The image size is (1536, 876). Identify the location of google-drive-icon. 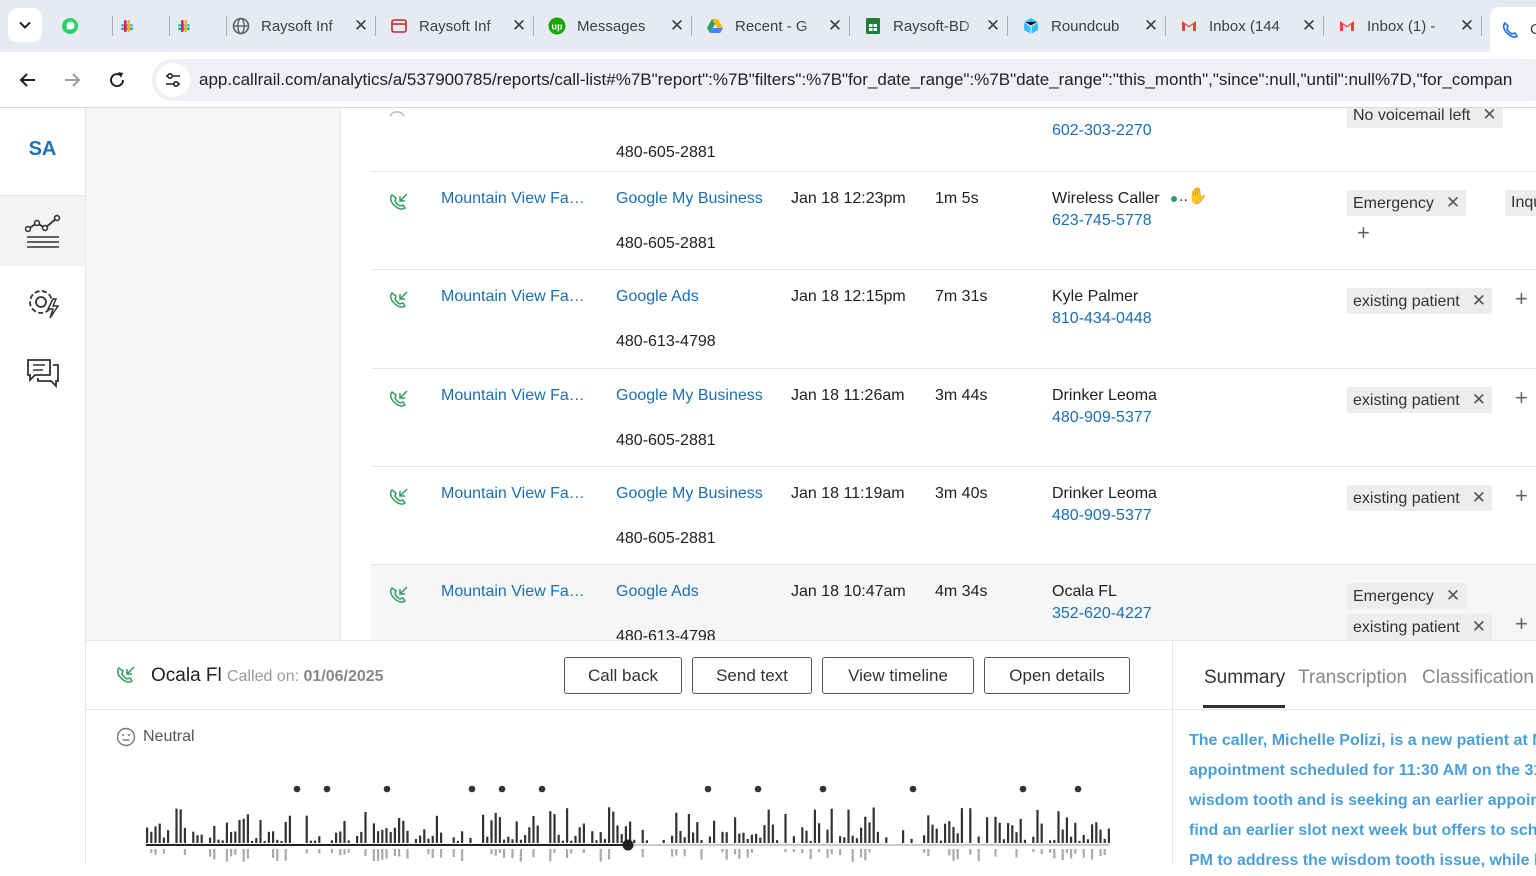
(715, 26).